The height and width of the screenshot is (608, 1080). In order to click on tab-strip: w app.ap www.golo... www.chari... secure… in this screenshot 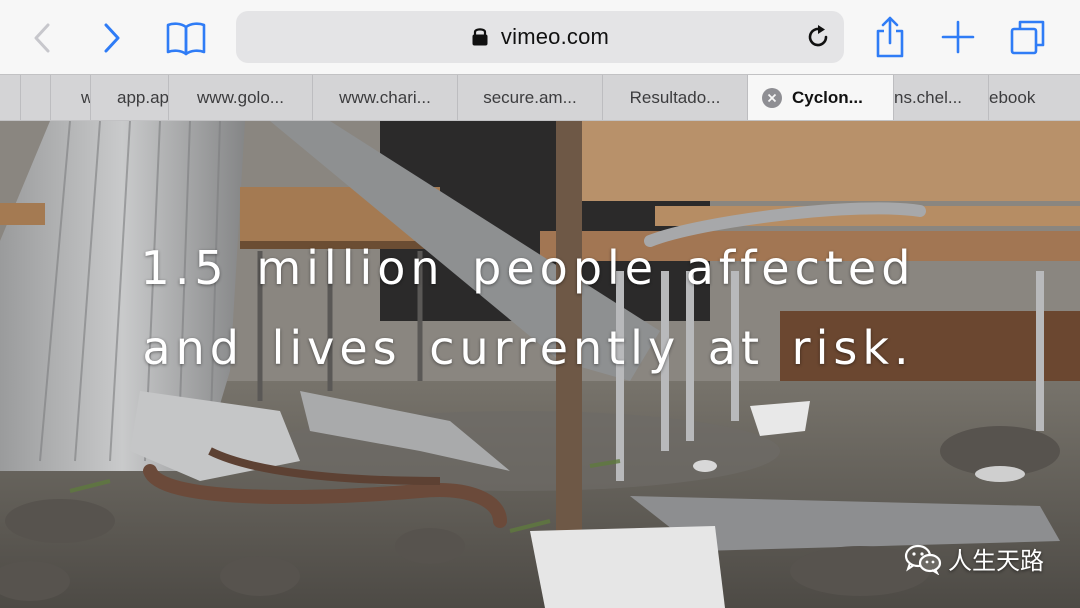, I will do `click(540, 97)`.